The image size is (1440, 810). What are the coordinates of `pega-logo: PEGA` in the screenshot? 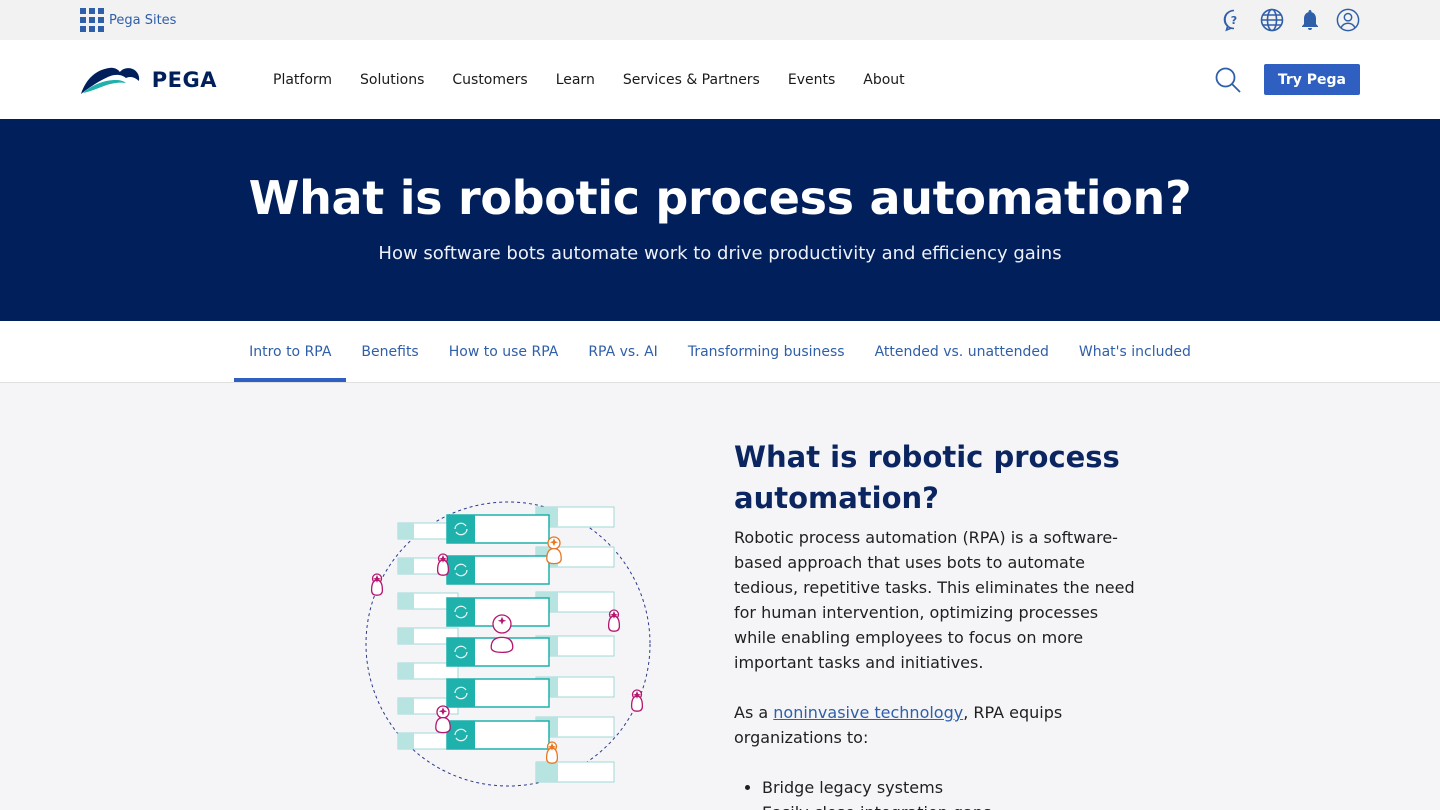 It's located at (148, 80).